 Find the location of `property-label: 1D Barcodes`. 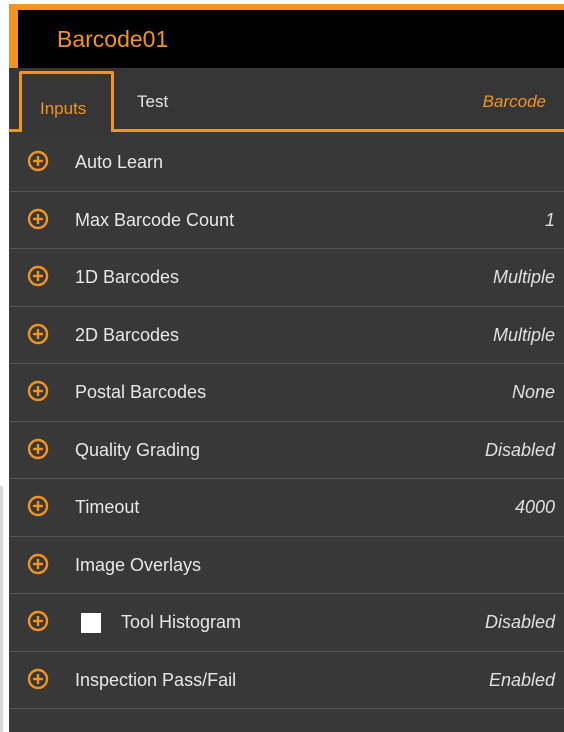

property-label: 1D Barcodes is located at coordinates (127, 277).